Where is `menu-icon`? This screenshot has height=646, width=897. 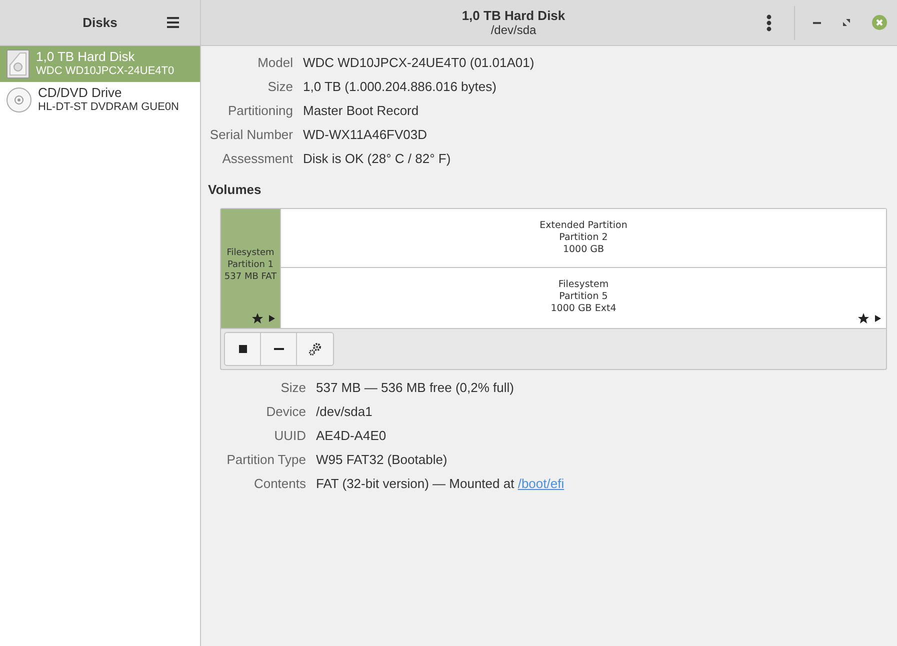 menu-icon is located at coordinates (173, 22).